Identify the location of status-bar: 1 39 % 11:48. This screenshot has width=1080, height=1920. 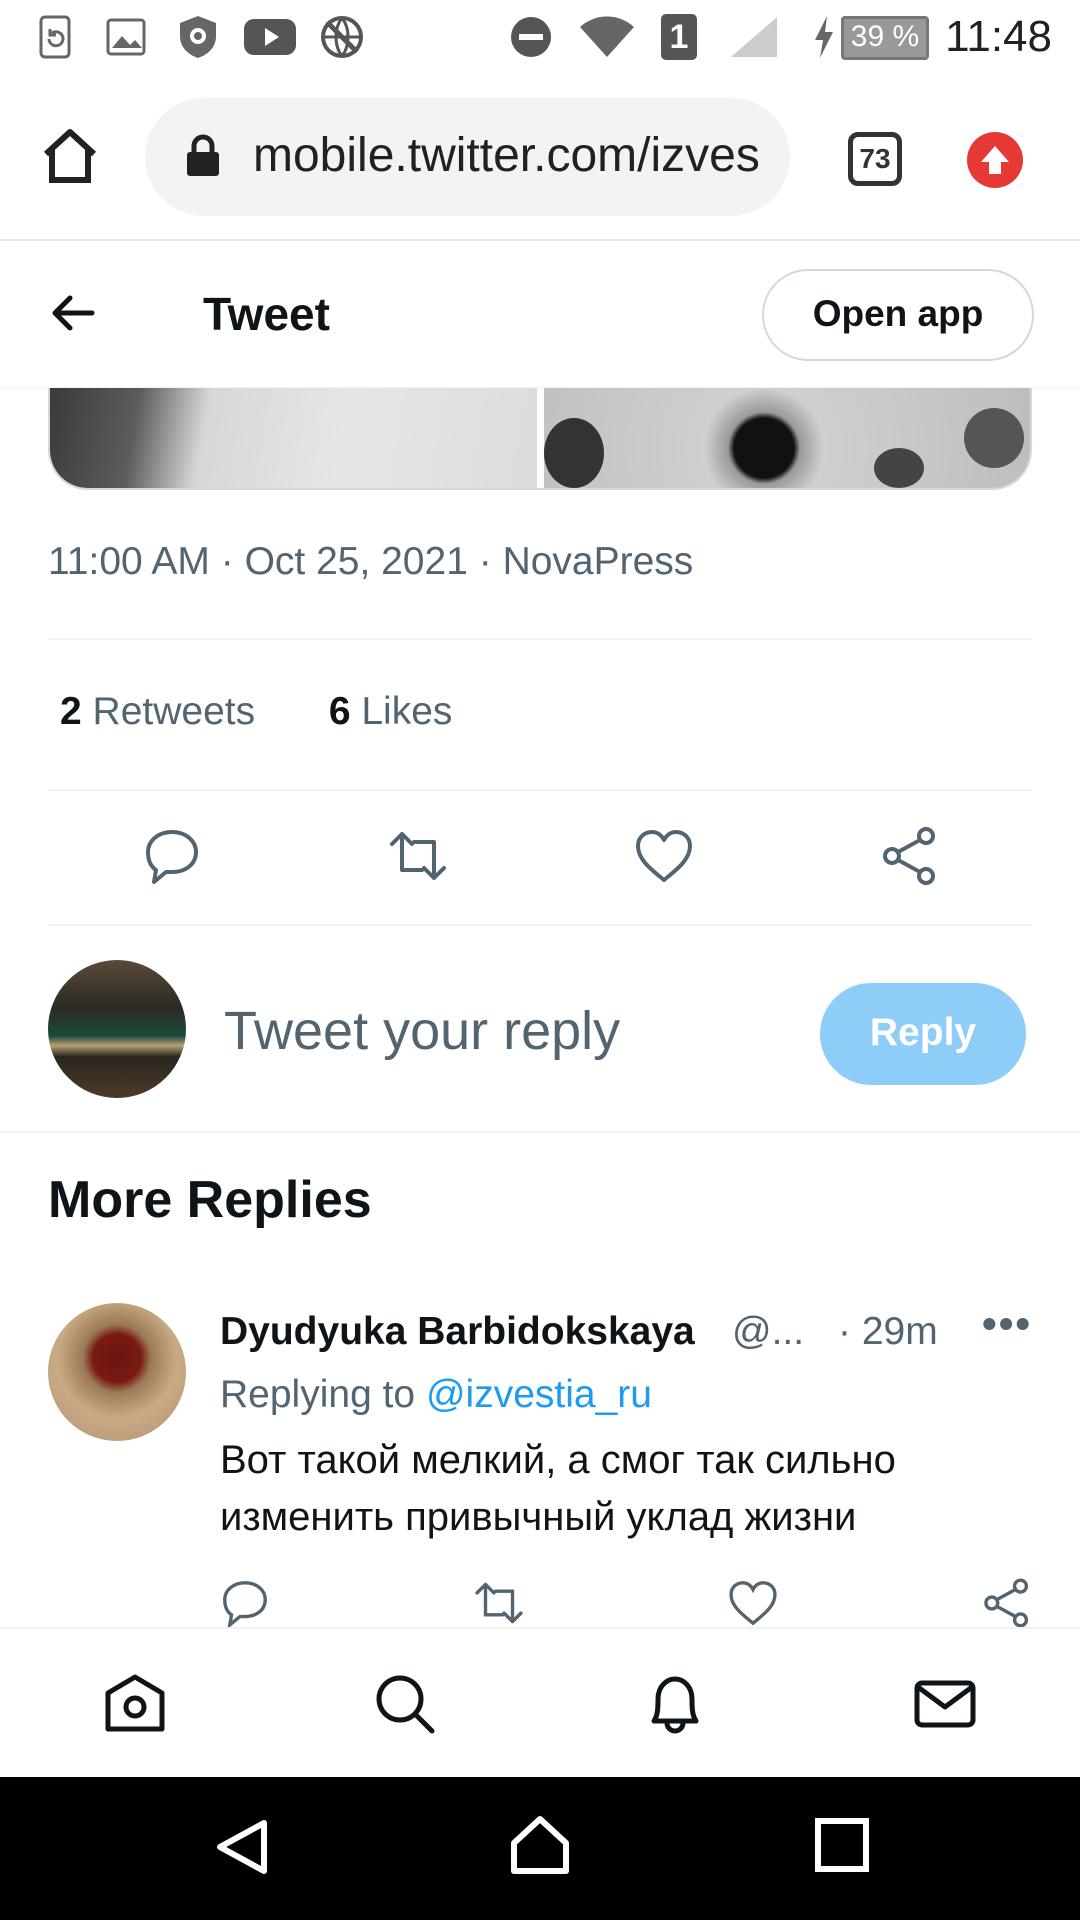
(540, 38).